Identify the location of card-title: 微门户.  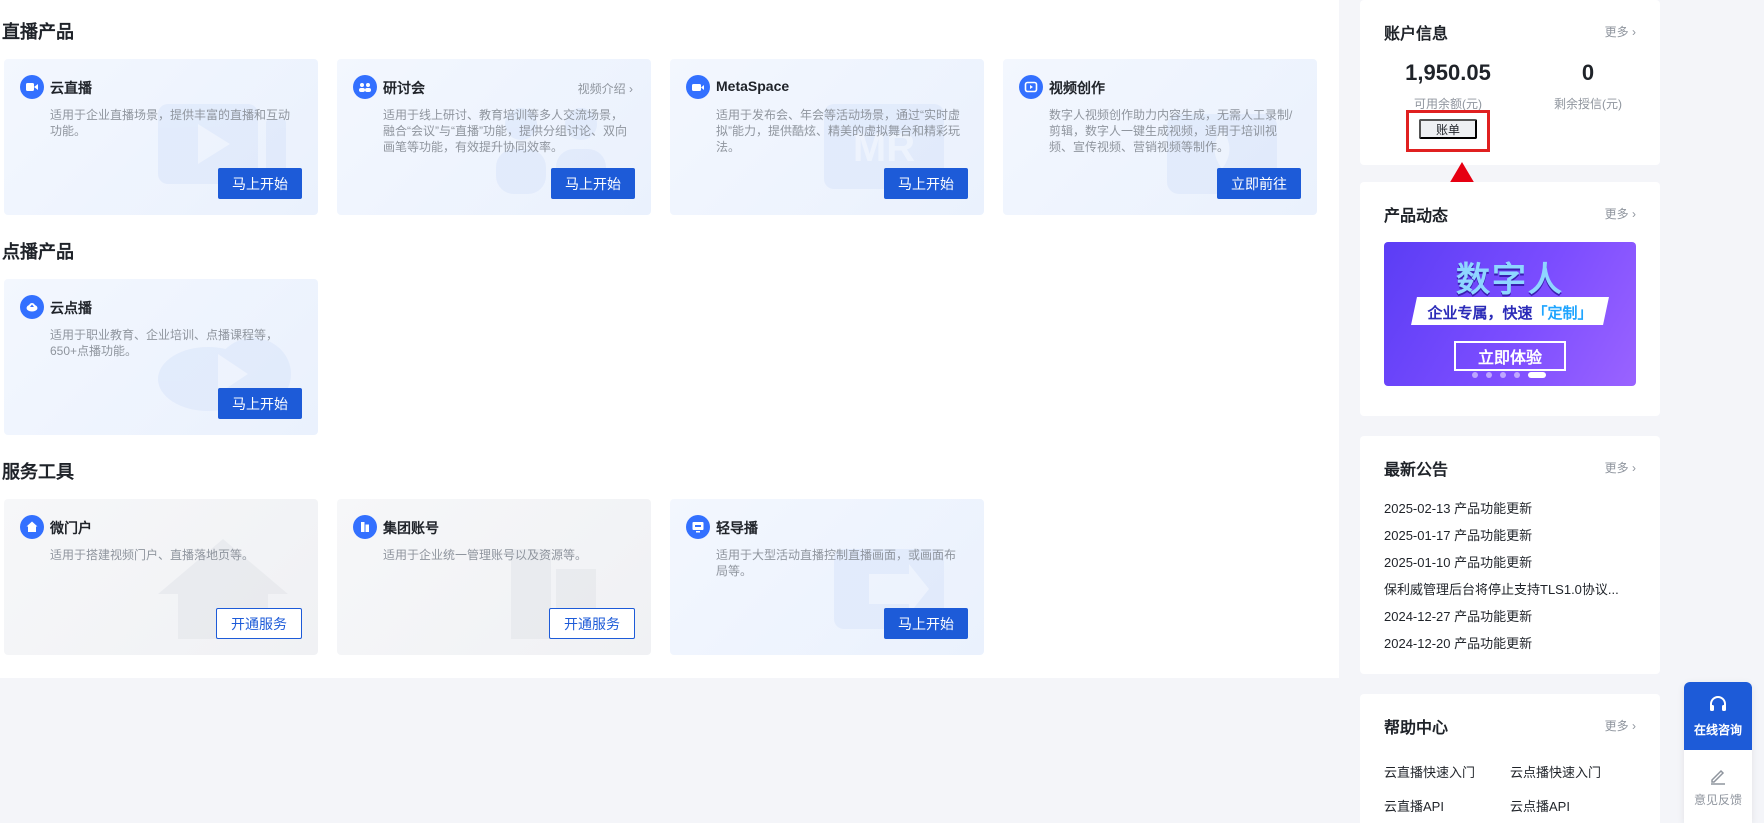
(71, 528).